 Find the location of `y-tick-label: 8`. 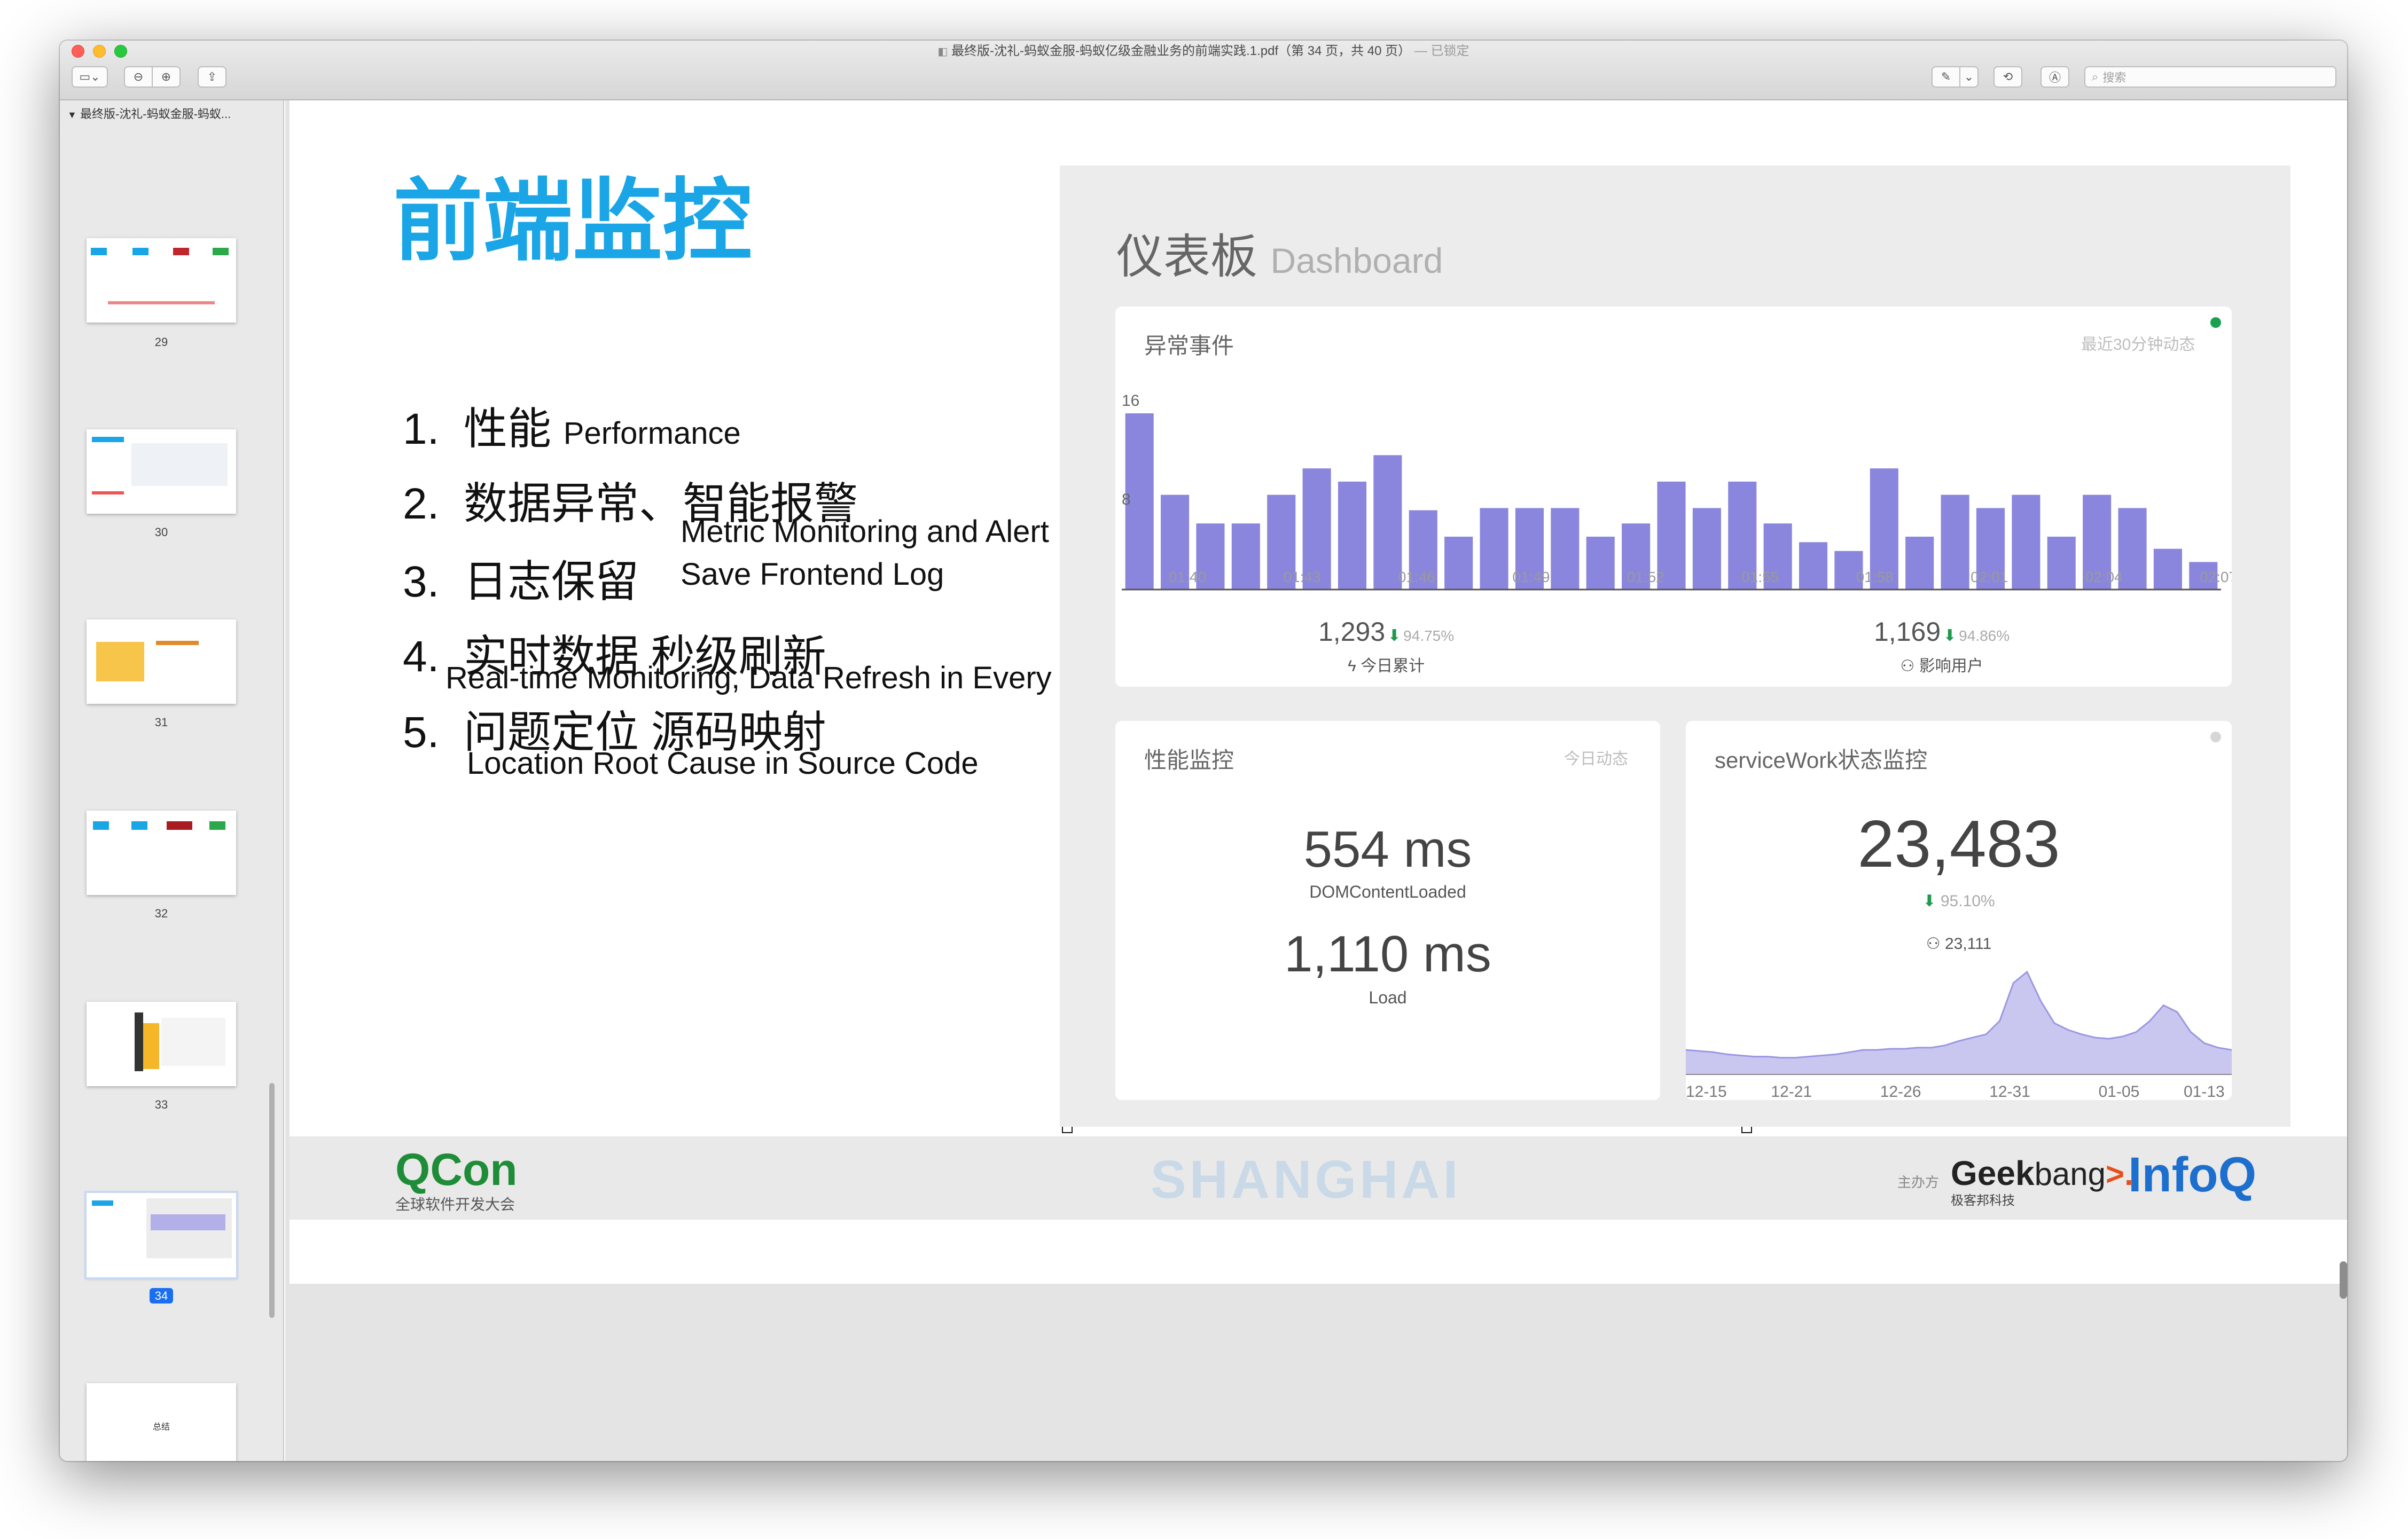

y-tick-label: 8 is located at coordinates (1127, 499).